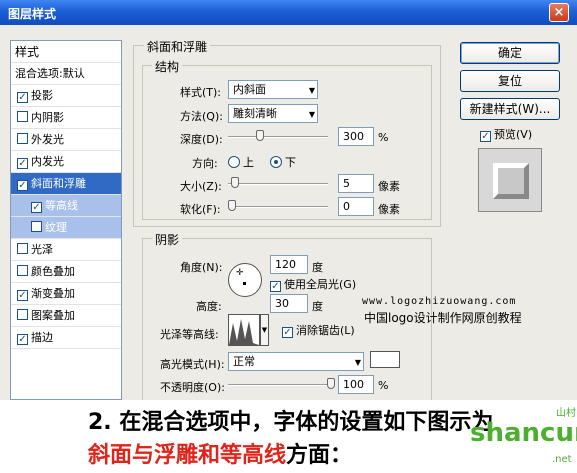 This screenshot has height=473, width=577. I want to click on sidebar-item-contour: ✓ 等高线, so click(66, 206).